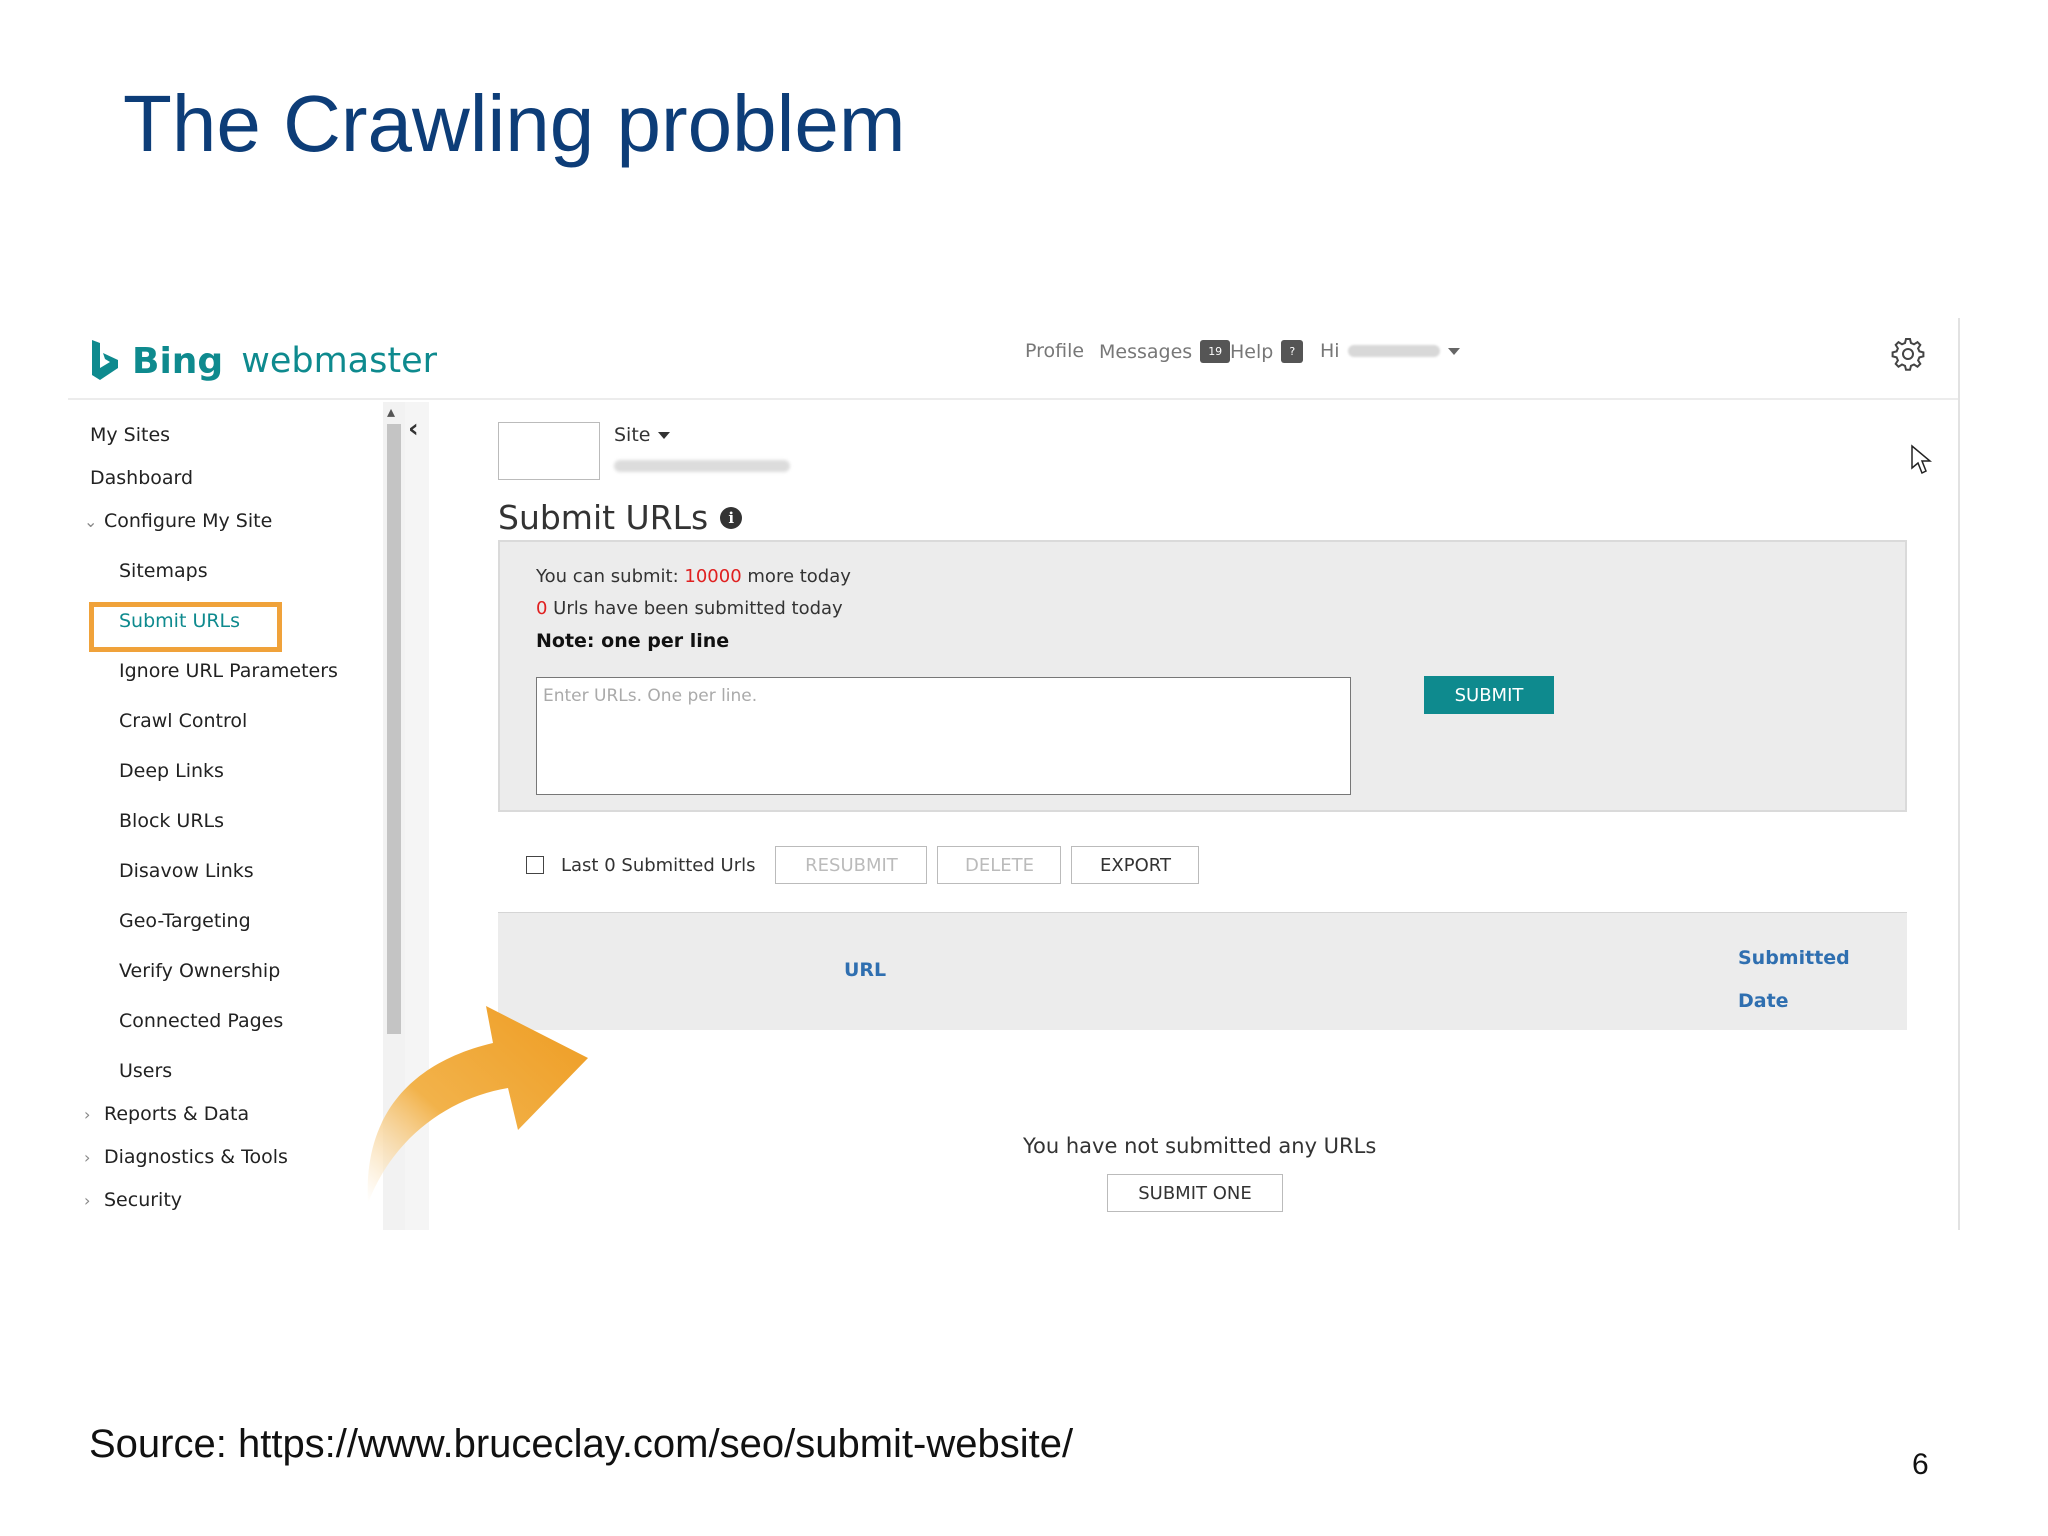  I want to click on sidebar-item-label: Users, so click(146, 1071).